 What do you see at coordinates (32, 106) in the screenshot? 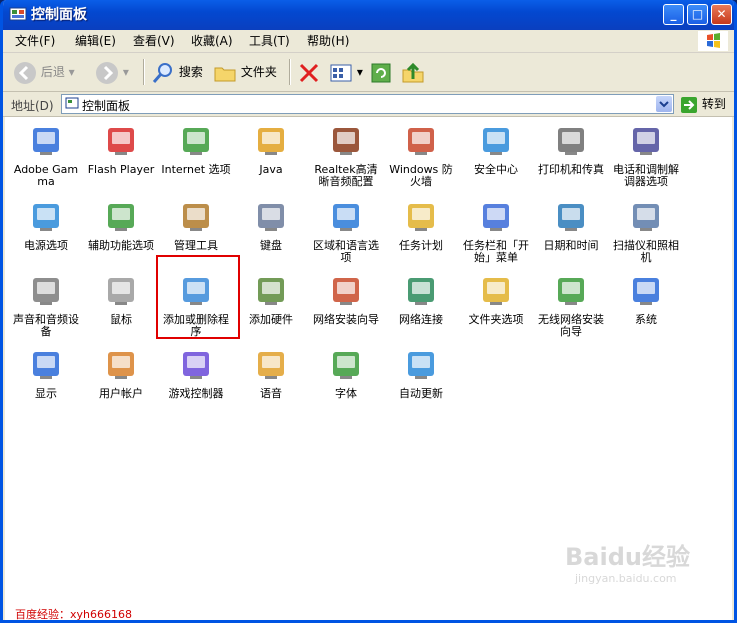
I see `address-label: 地址(D)` at bounding box center [32, 106].